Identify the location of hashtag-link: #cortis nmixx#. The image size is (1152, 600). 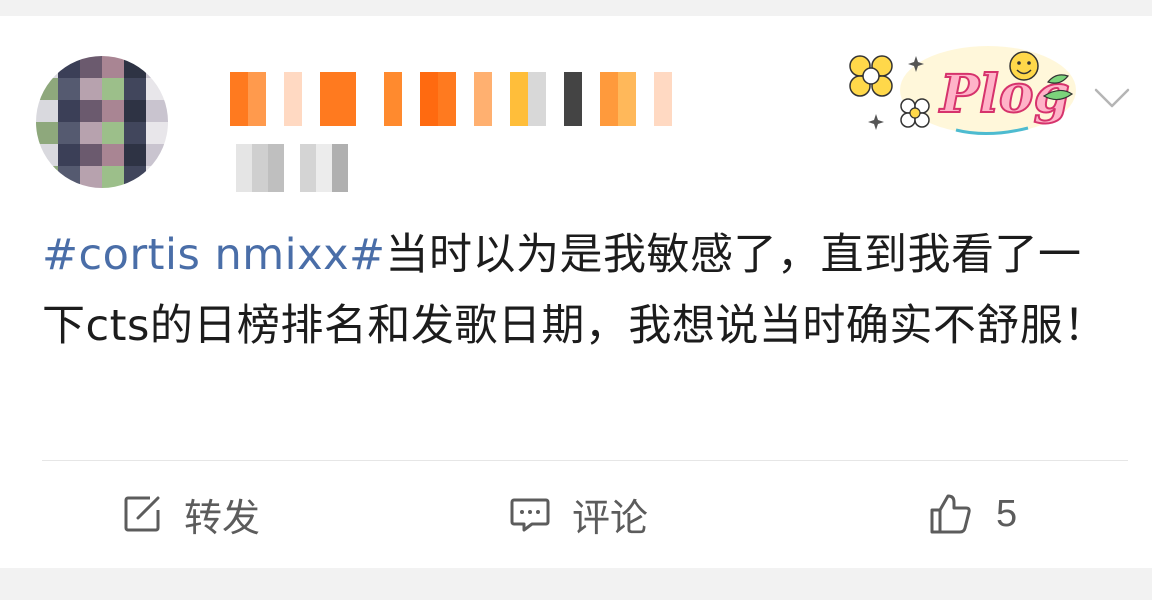
(214, 255).